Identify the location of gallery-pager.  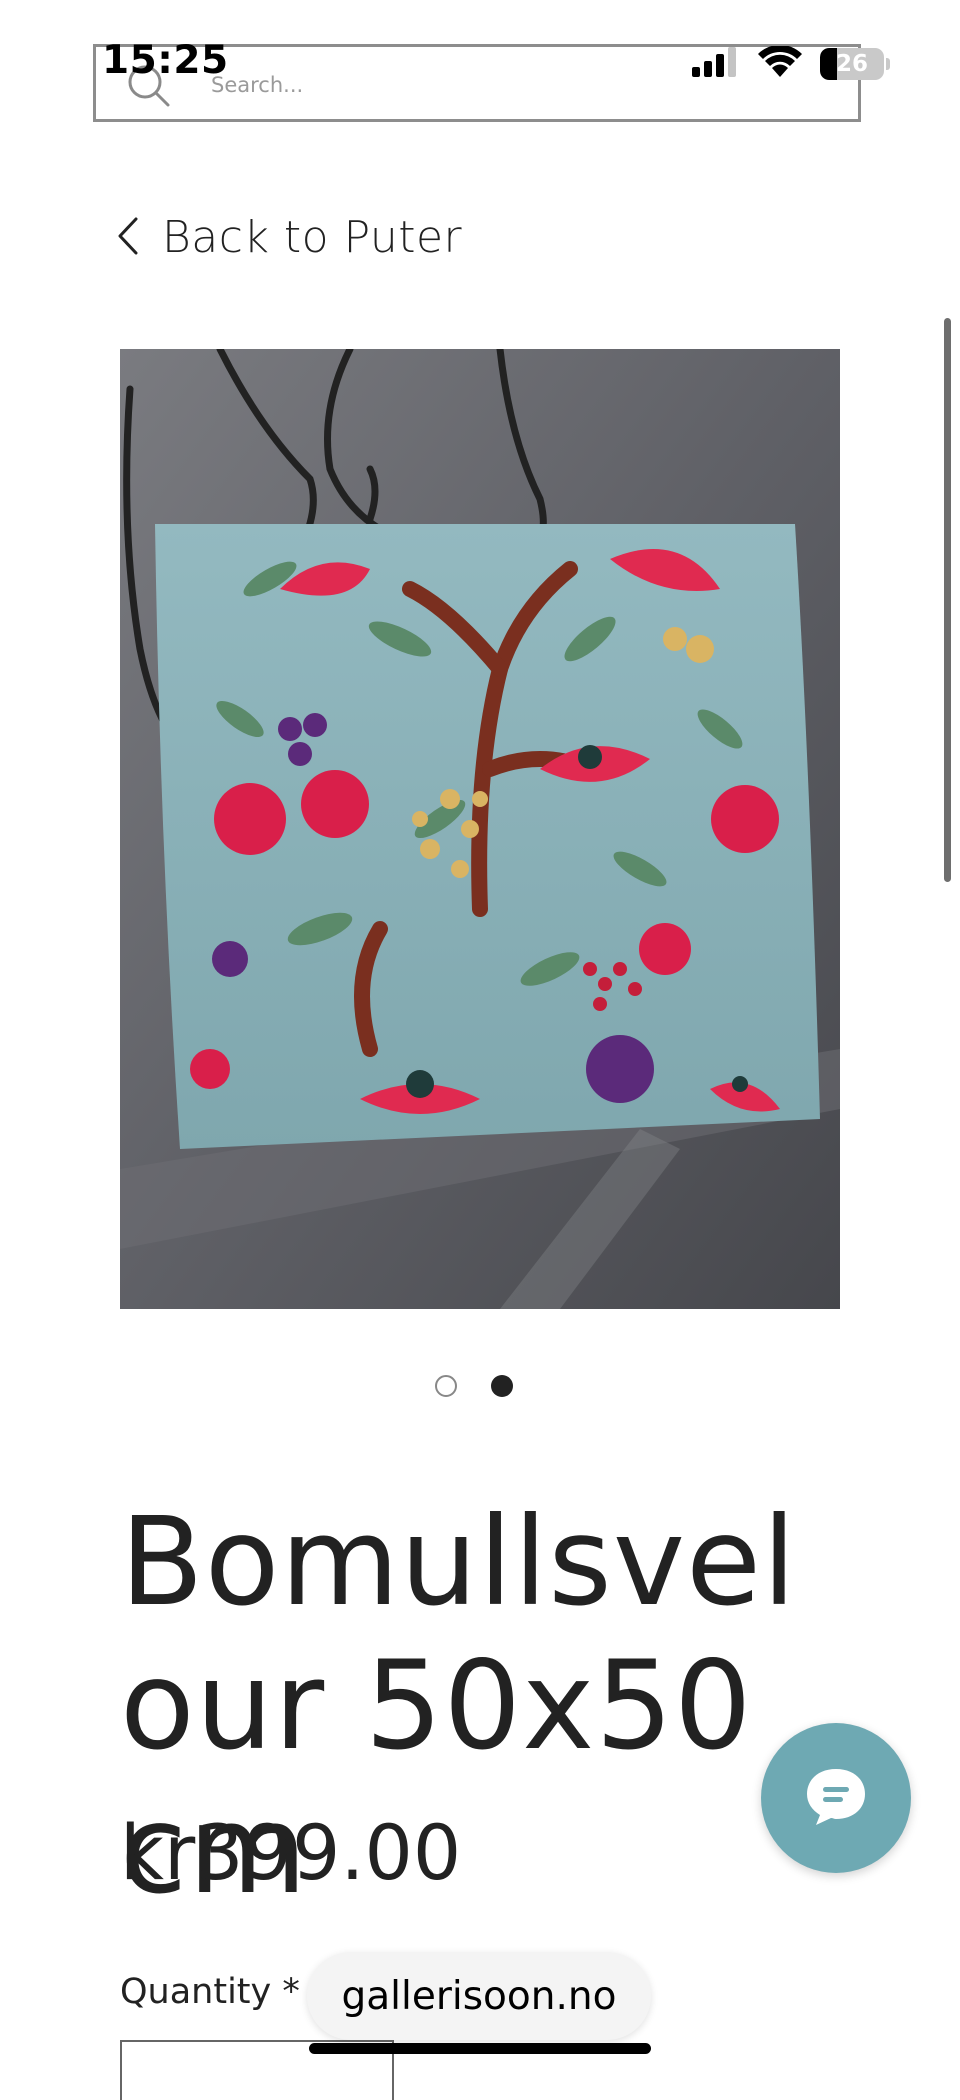
(474, 1386).